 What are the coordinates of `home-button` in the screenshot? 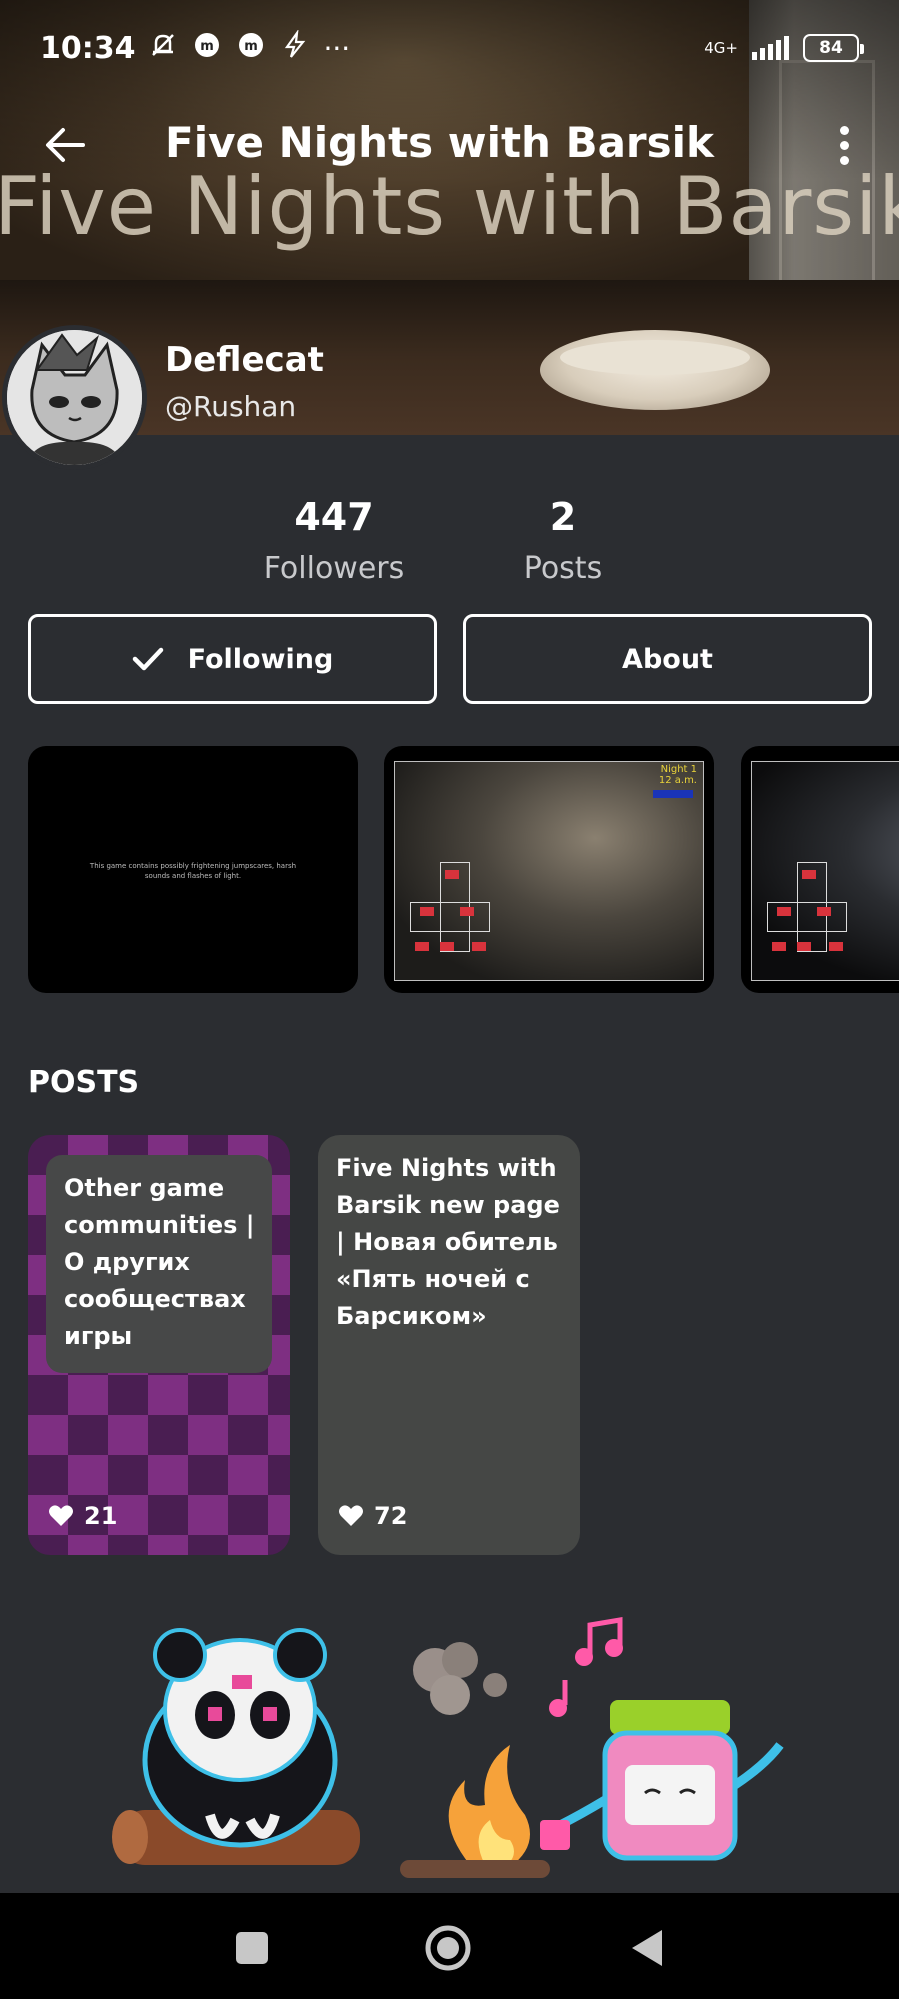 It's located at (448, 1948).